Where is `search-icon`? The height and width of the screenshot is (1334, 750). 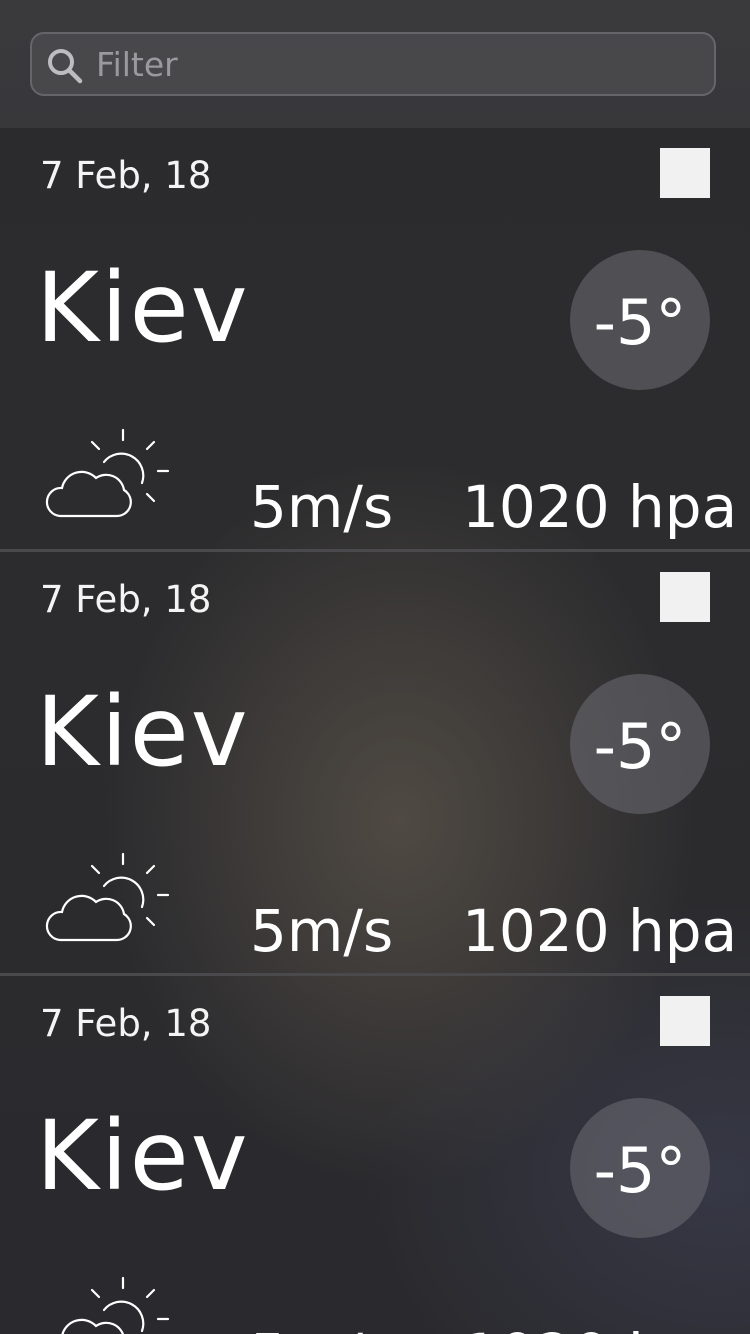
search-icon is located at coordinates (65, 66).